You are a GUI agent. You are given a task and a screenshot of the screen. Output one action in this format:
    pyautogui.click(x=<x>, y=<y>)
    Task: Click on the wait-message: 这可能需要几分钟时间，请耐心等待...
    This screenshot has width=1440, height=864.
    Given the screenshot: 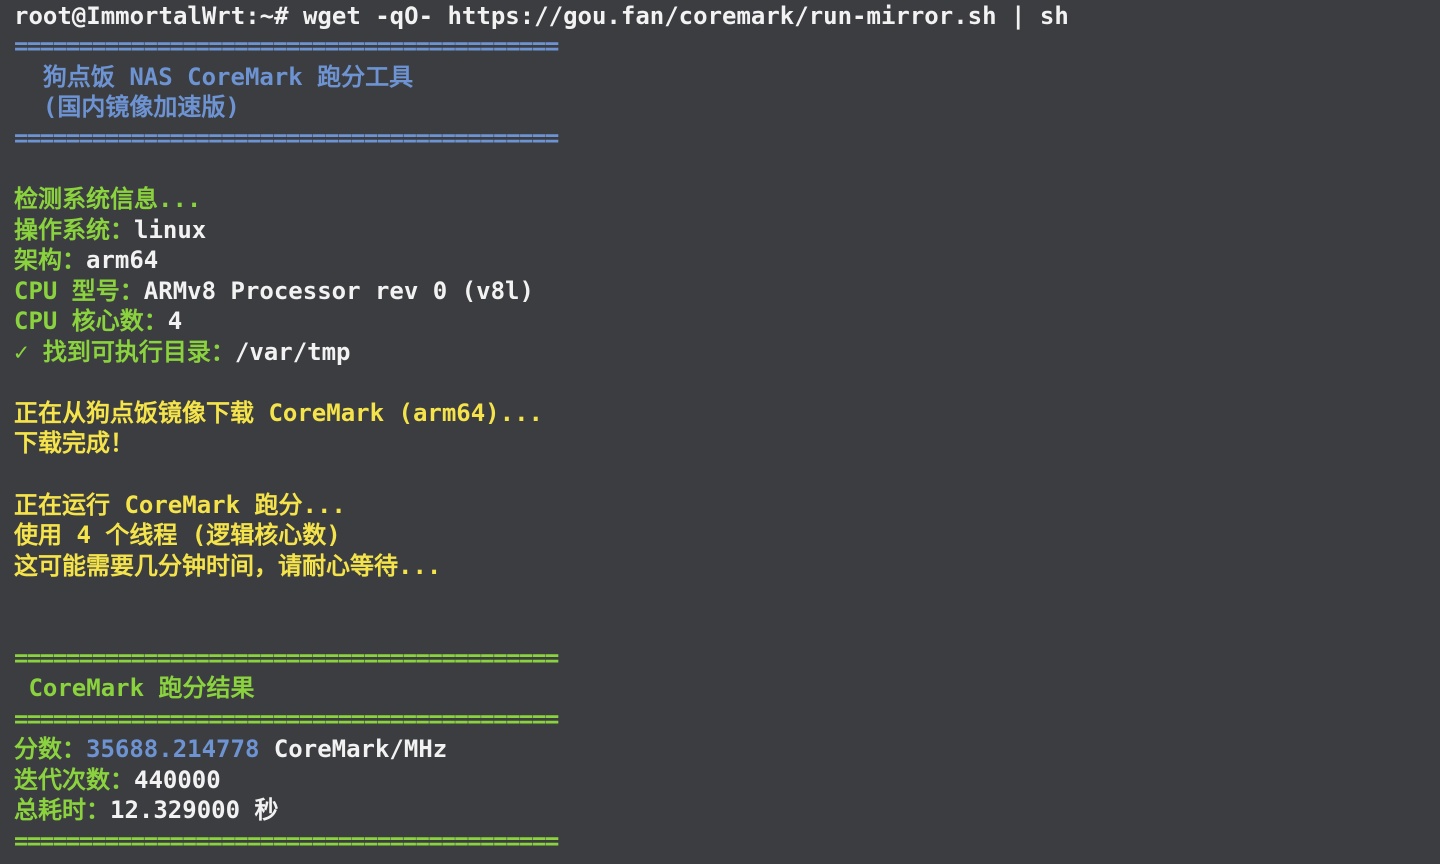 What is the action you would take?
    pyautogui.click(x=228, y=566)
    